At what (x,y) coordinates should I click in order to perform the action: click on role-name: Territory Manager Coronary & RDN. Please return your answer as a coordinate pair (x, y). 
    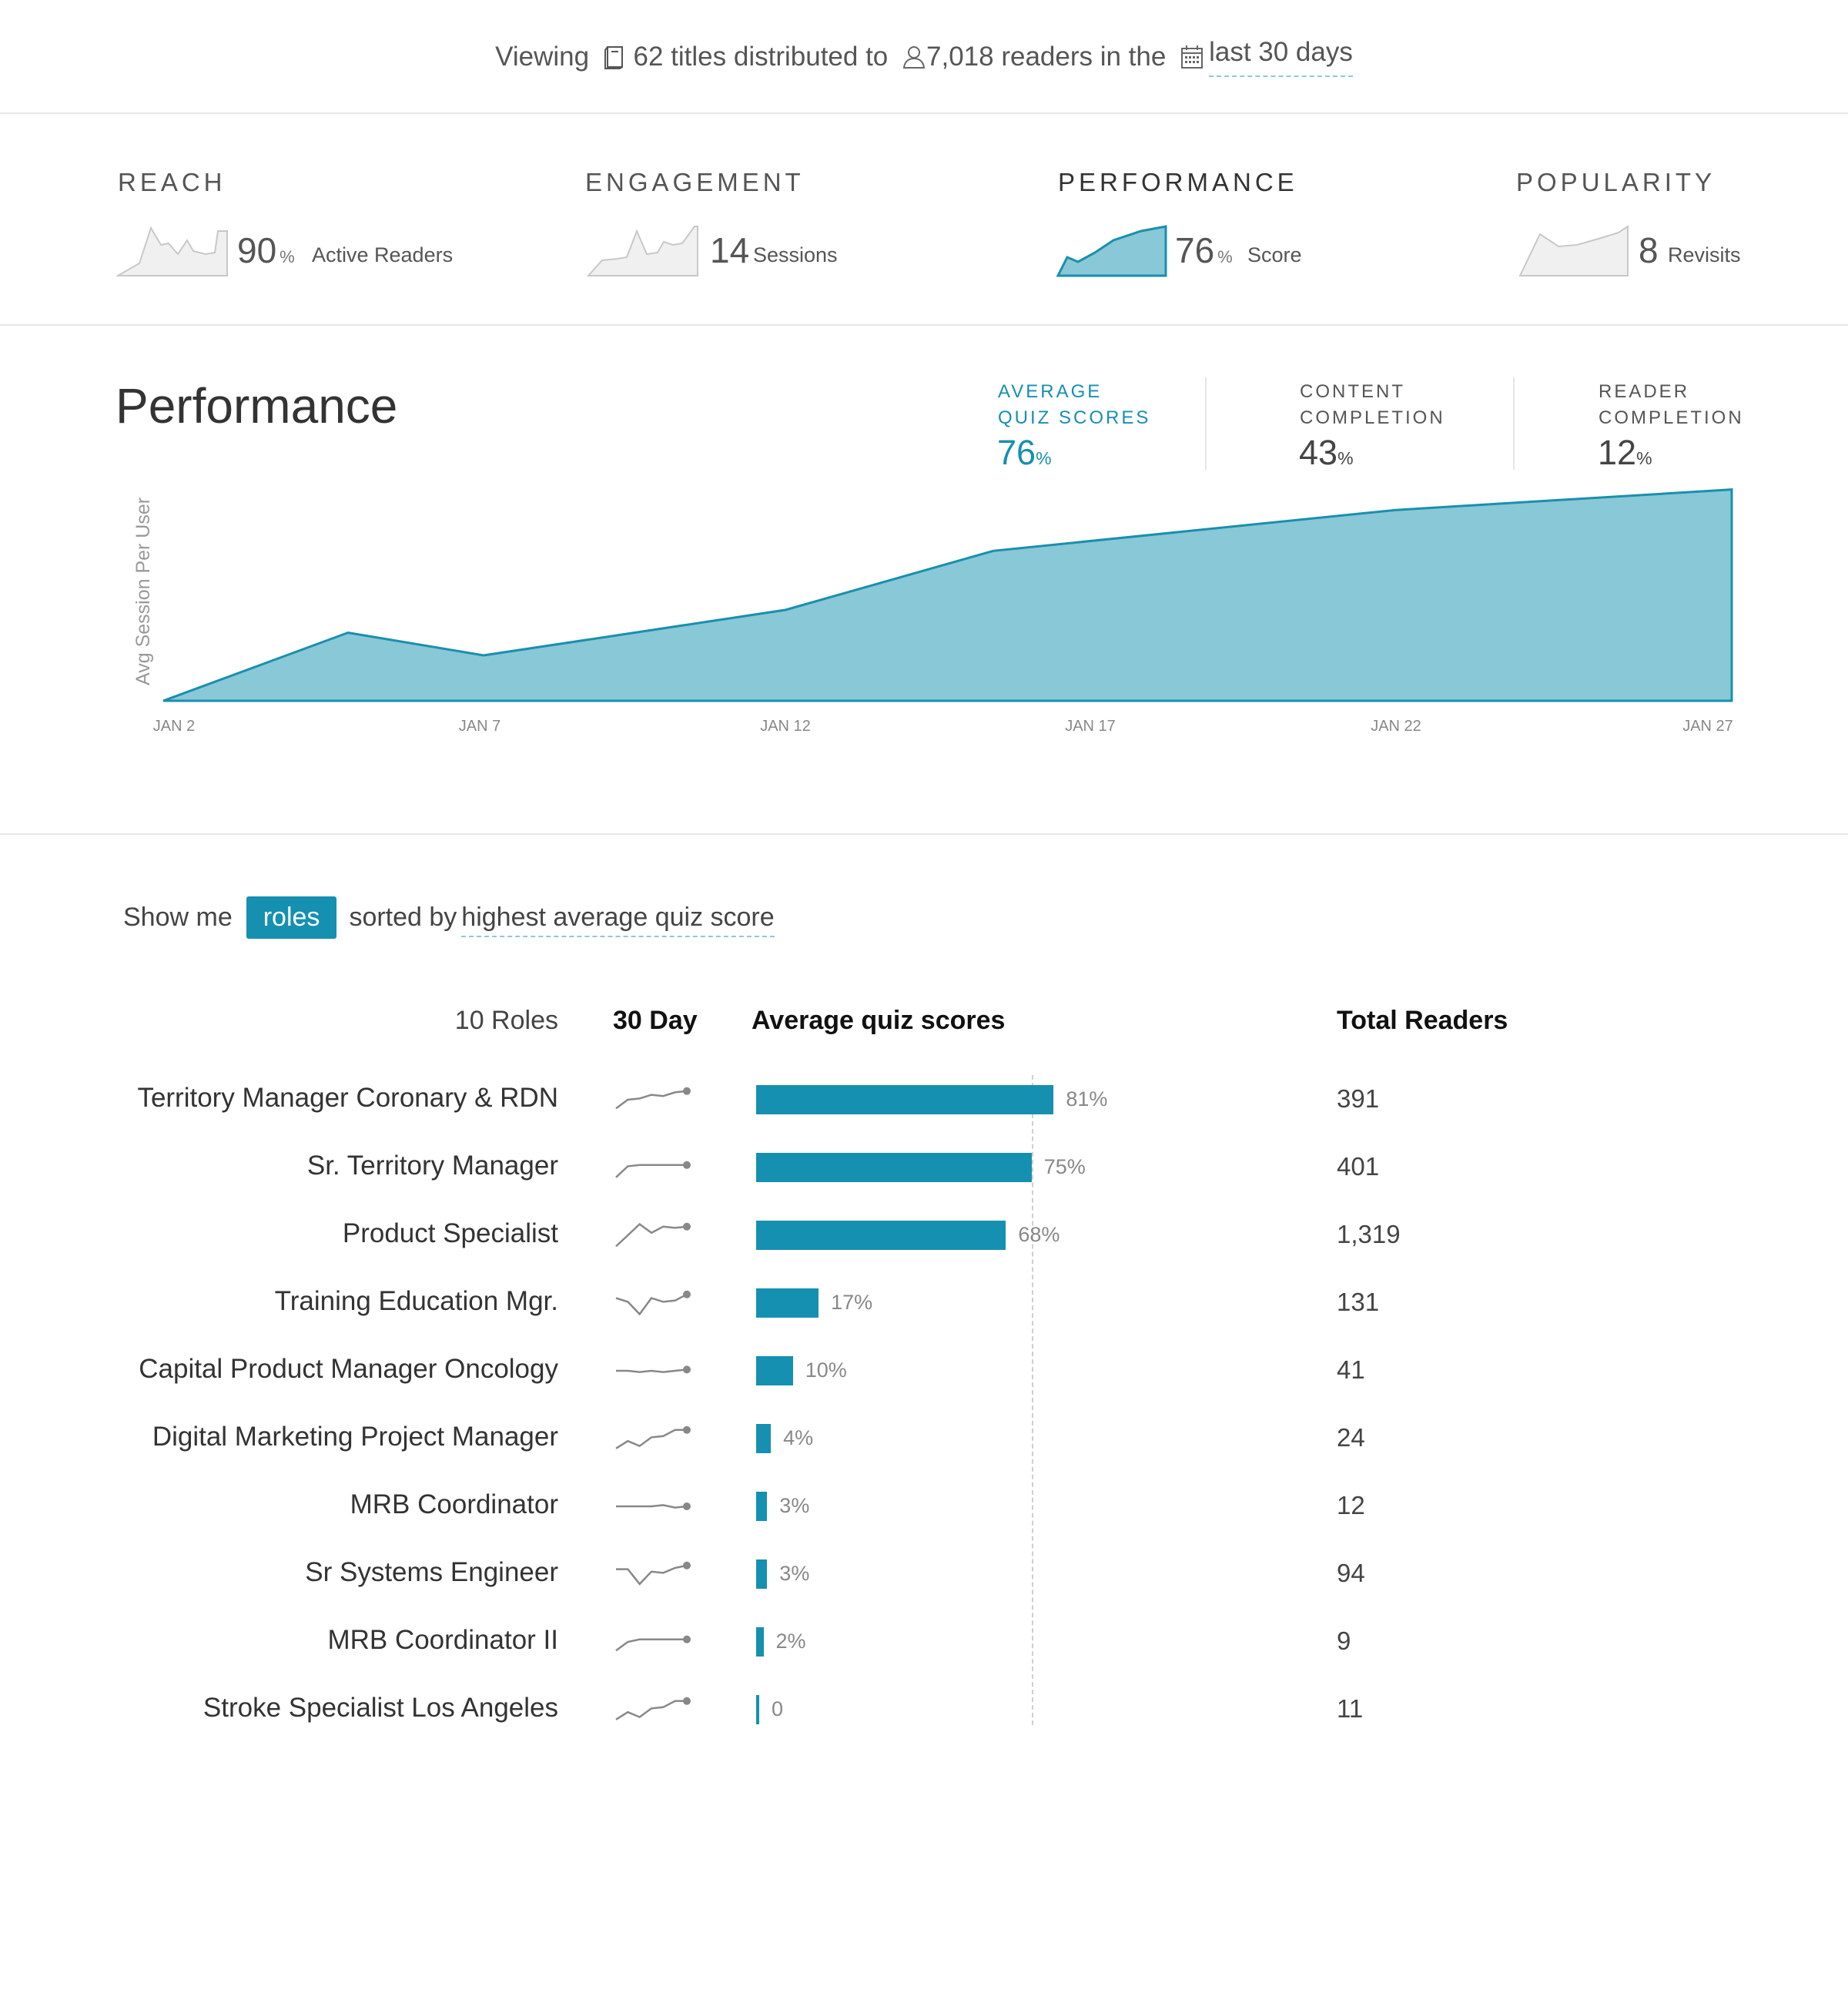
    Looking at the image, I should click on (347, 1098).